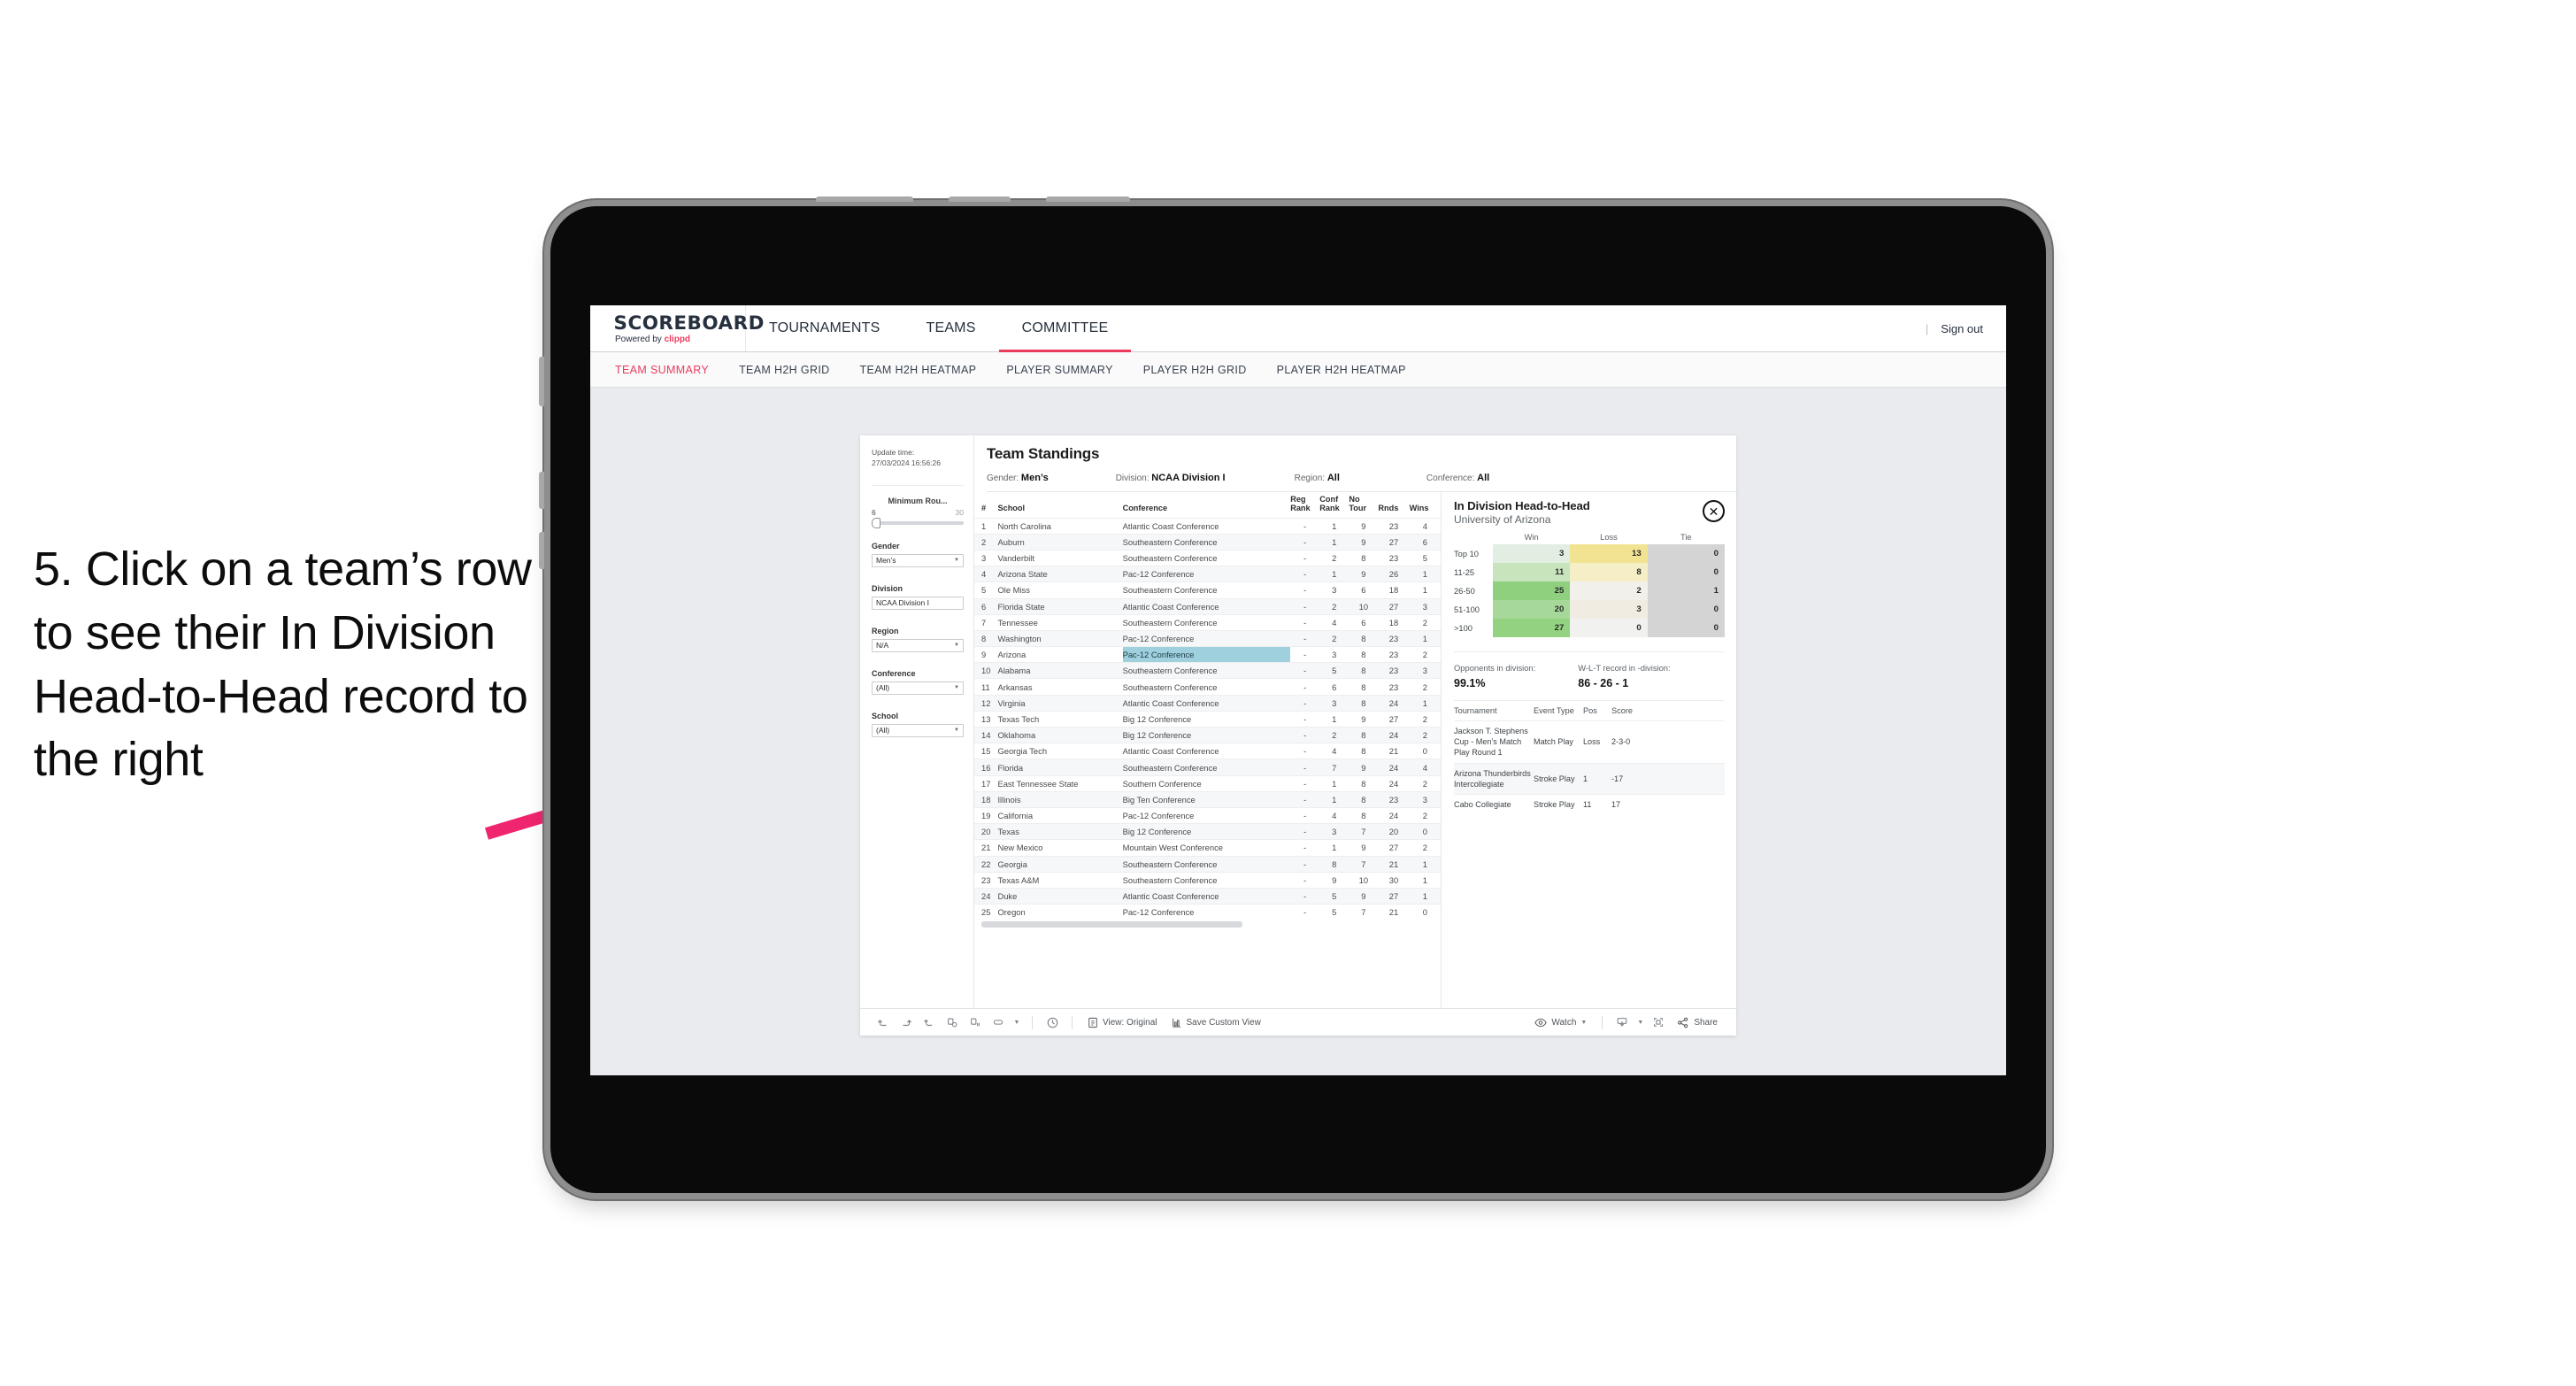 Image resolution: width=2576 pixels, height=1386 pixels. What do you see at coordinates (1207, 557) in the screenshot?
I see `table-row: 3 Vanderbilt Southeastern Conference -2 8 23 5` at bounding box center [1207, 557].